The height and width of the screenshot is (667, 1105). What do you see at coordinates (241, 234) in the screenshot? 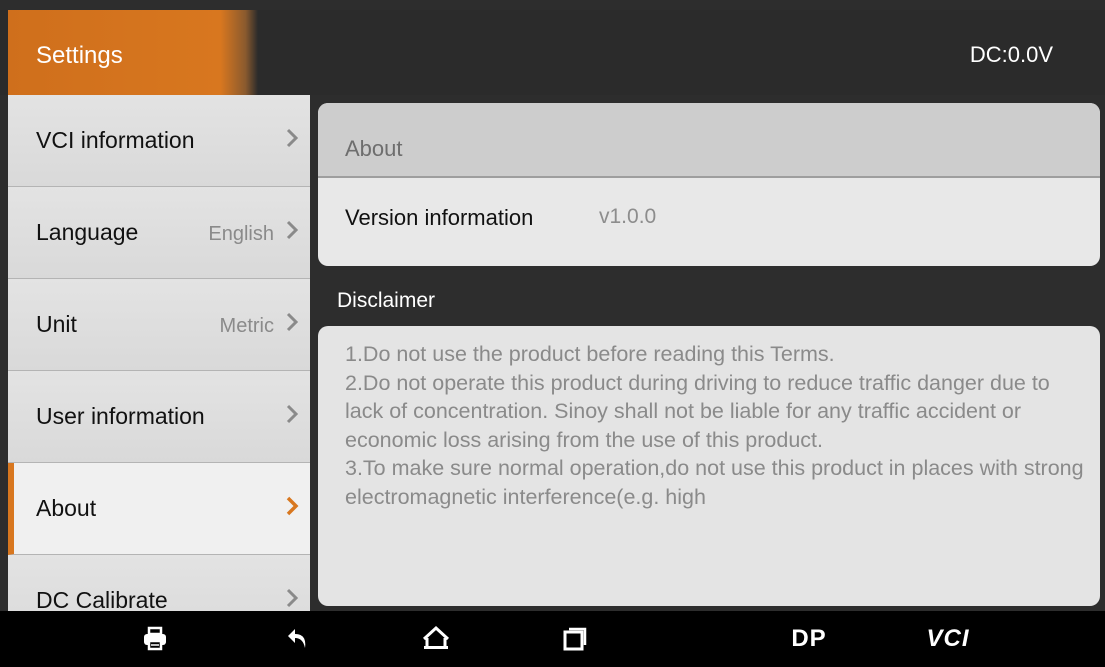
I see `sidebar-item-value: English` at bounding box center [241, 234].